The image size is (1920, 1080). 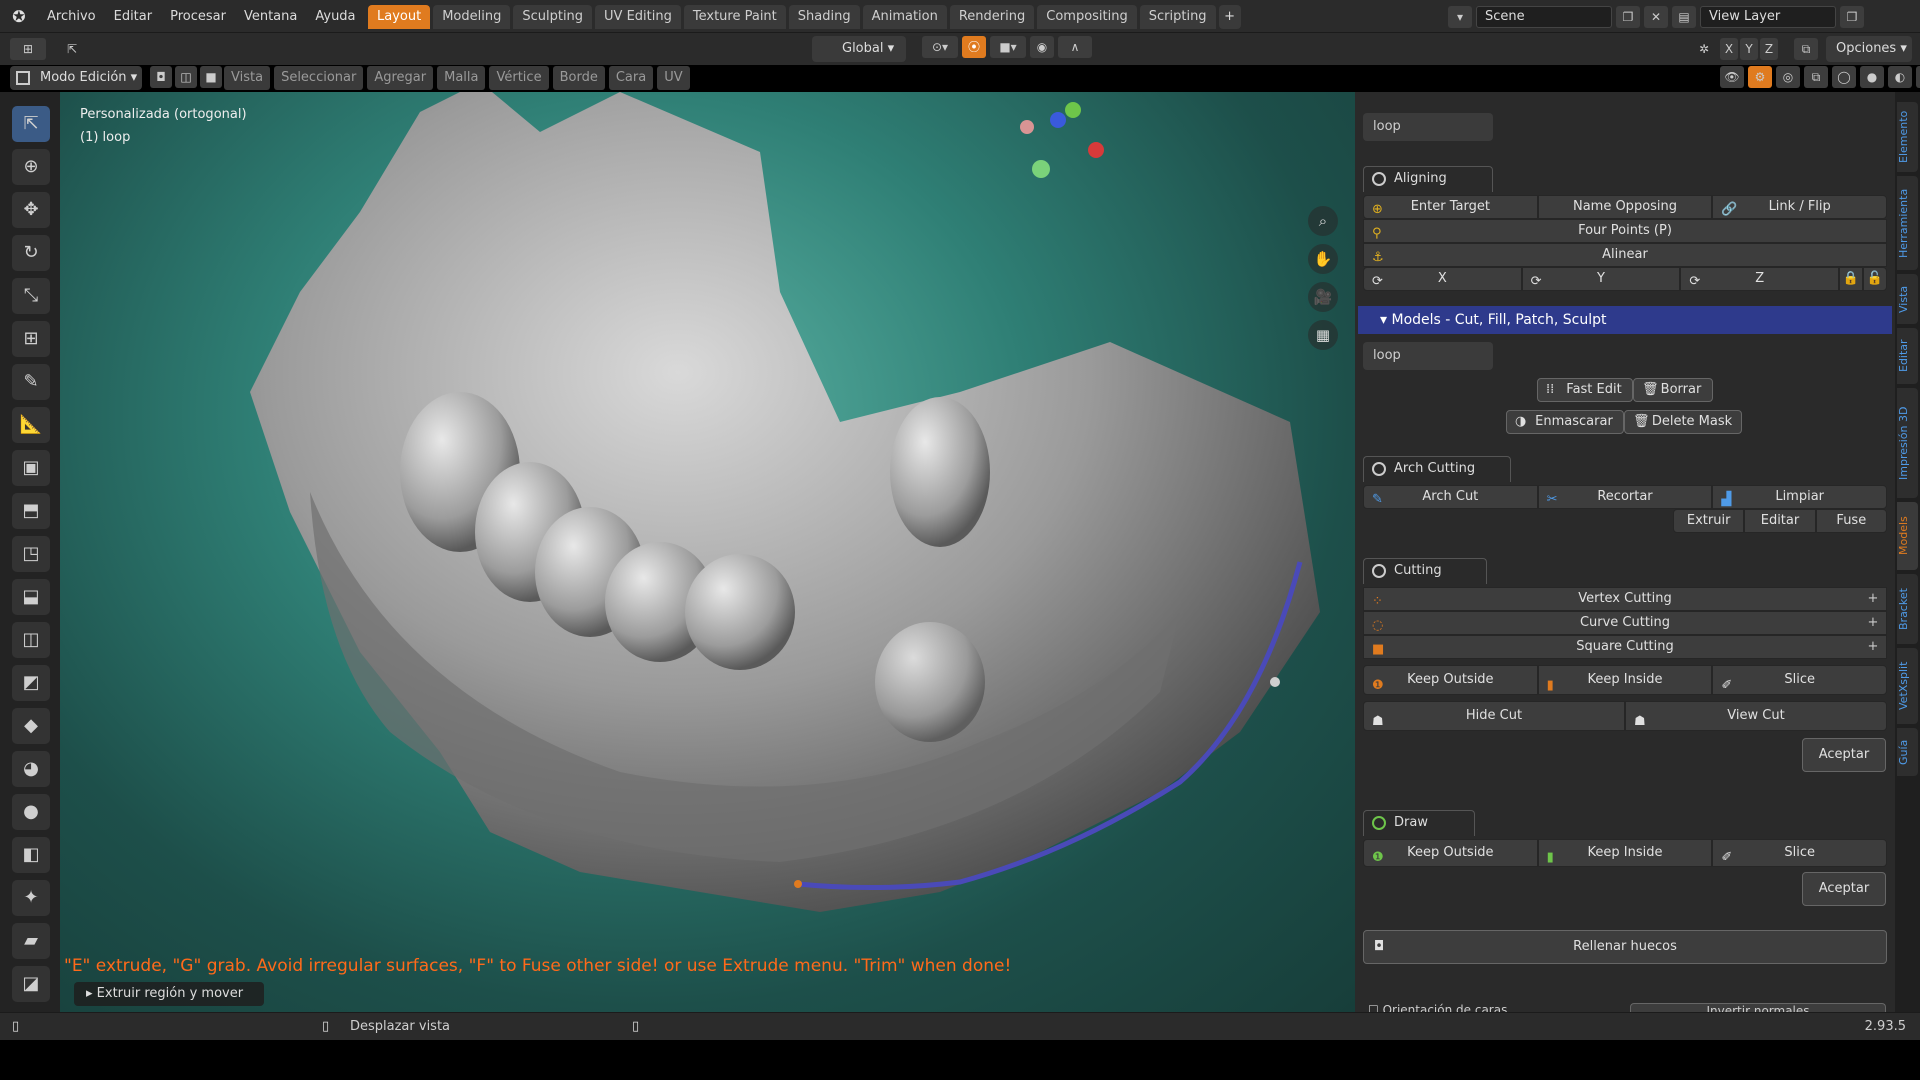 What do you see at coordinates (31, 167) in the screenshot?
I see `cursor-icon: ⊕` at bounding box center [31, 167].